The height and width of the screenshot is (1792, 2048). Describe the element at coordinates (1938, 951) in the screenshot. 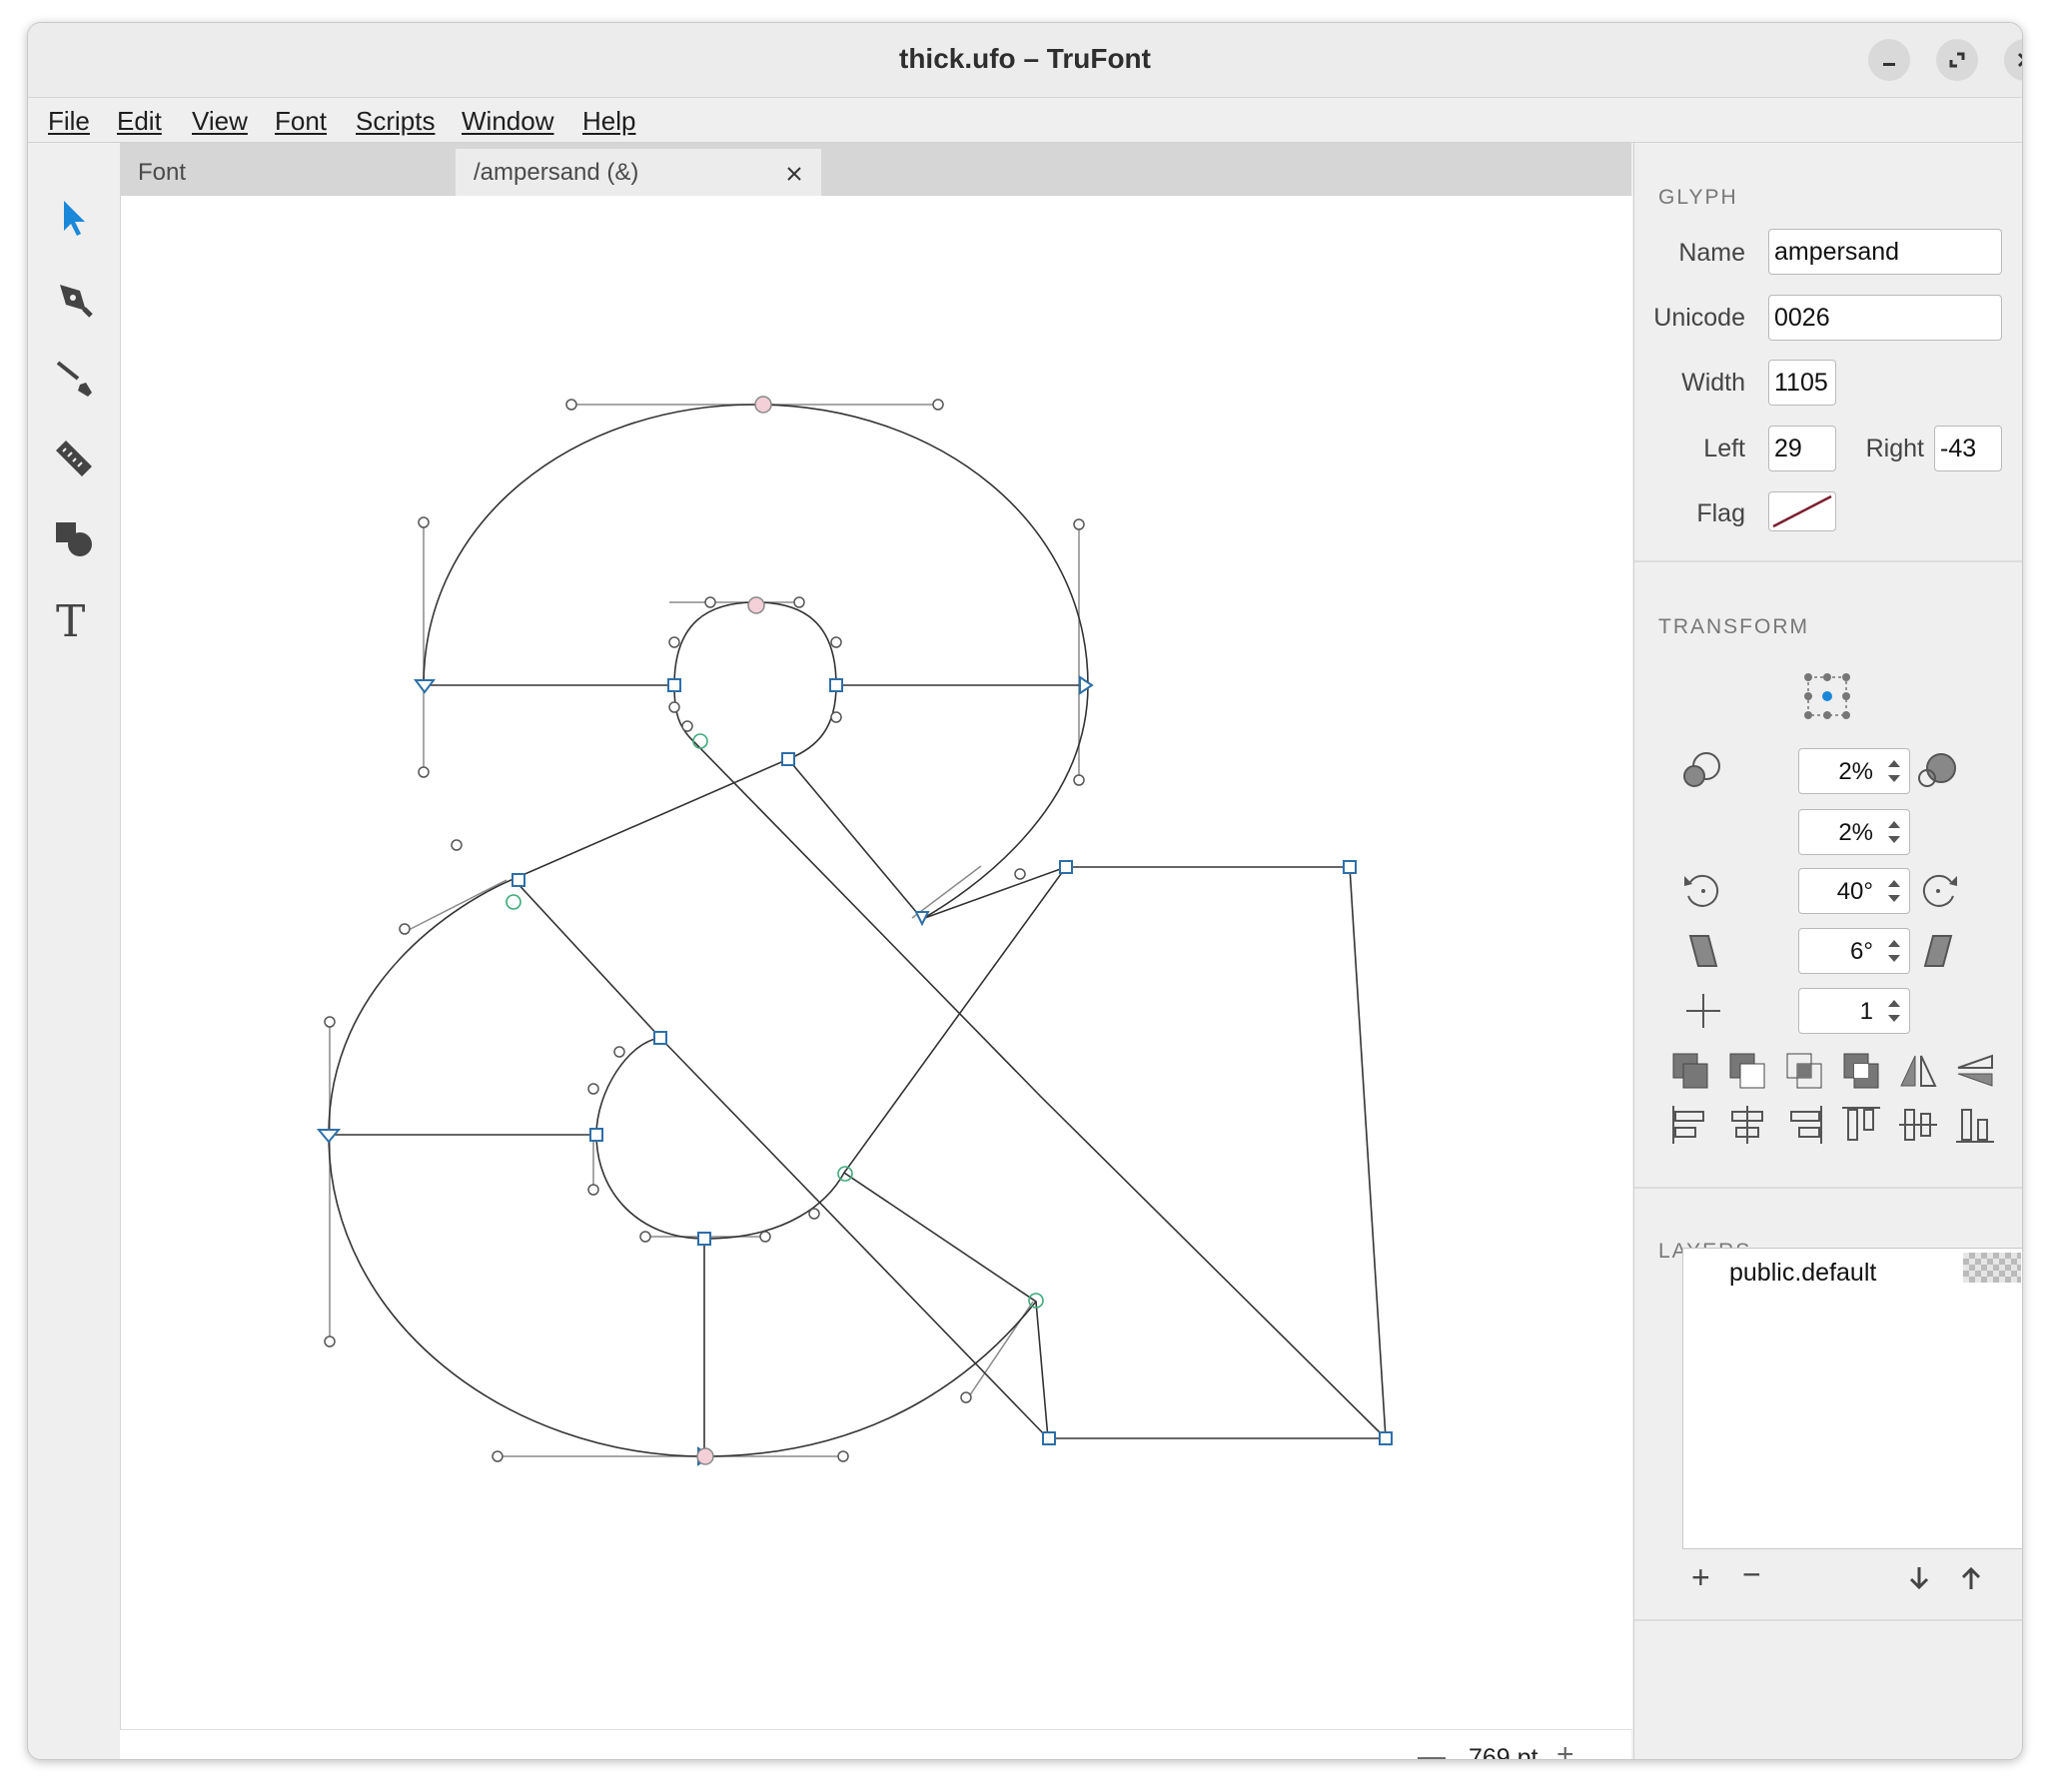

I see `skew-right-icon` at that location.